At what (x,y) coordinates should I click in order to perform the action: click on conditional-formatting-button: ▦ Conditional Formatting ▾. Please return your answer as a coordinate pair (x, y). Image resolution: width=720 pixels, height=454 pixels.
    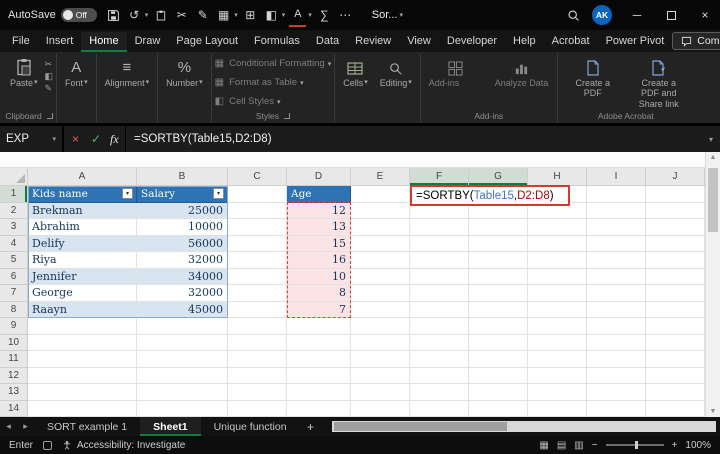
    Looking at the image, I should click on (273, 63).